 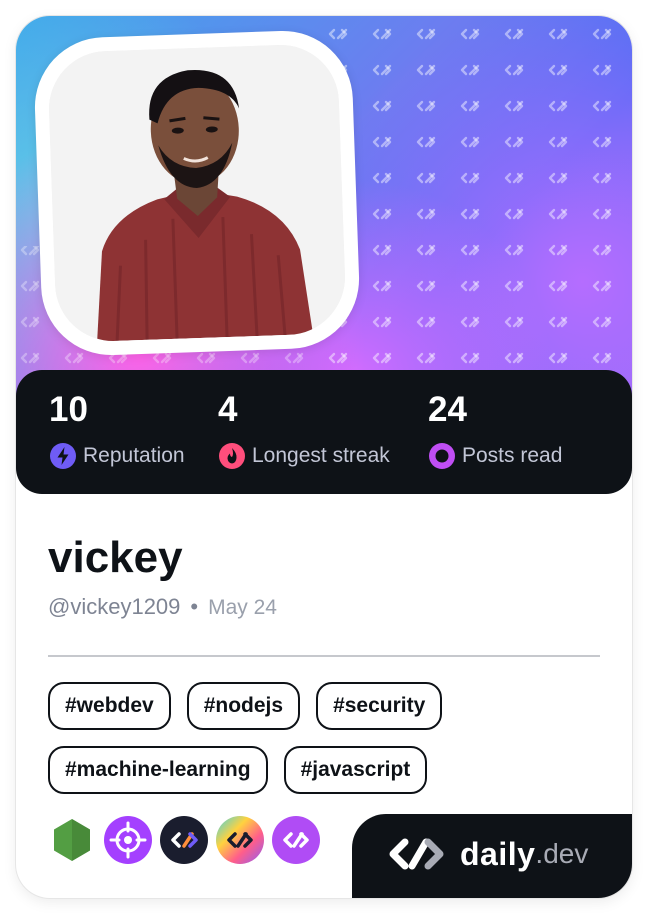 What do you see at coordinates (355, 770) in the screenshot?
I see `tag-javascript: #javascript` at bounding box center [355, 770].